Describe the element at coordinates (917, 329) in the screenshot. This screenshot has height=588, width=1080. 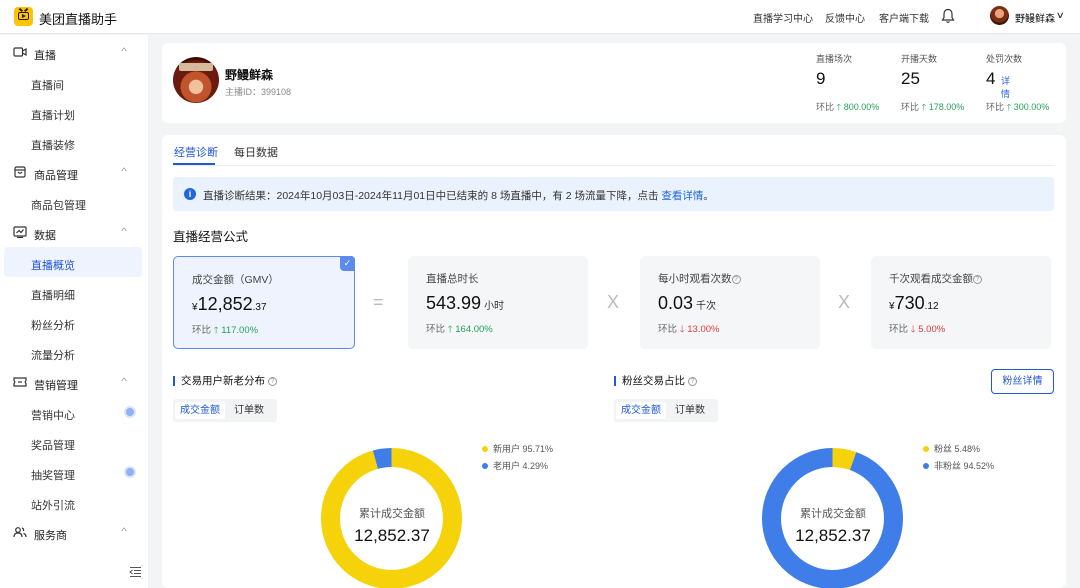
I see `metric-compare: 环比 🡓 5.00%` at that location.